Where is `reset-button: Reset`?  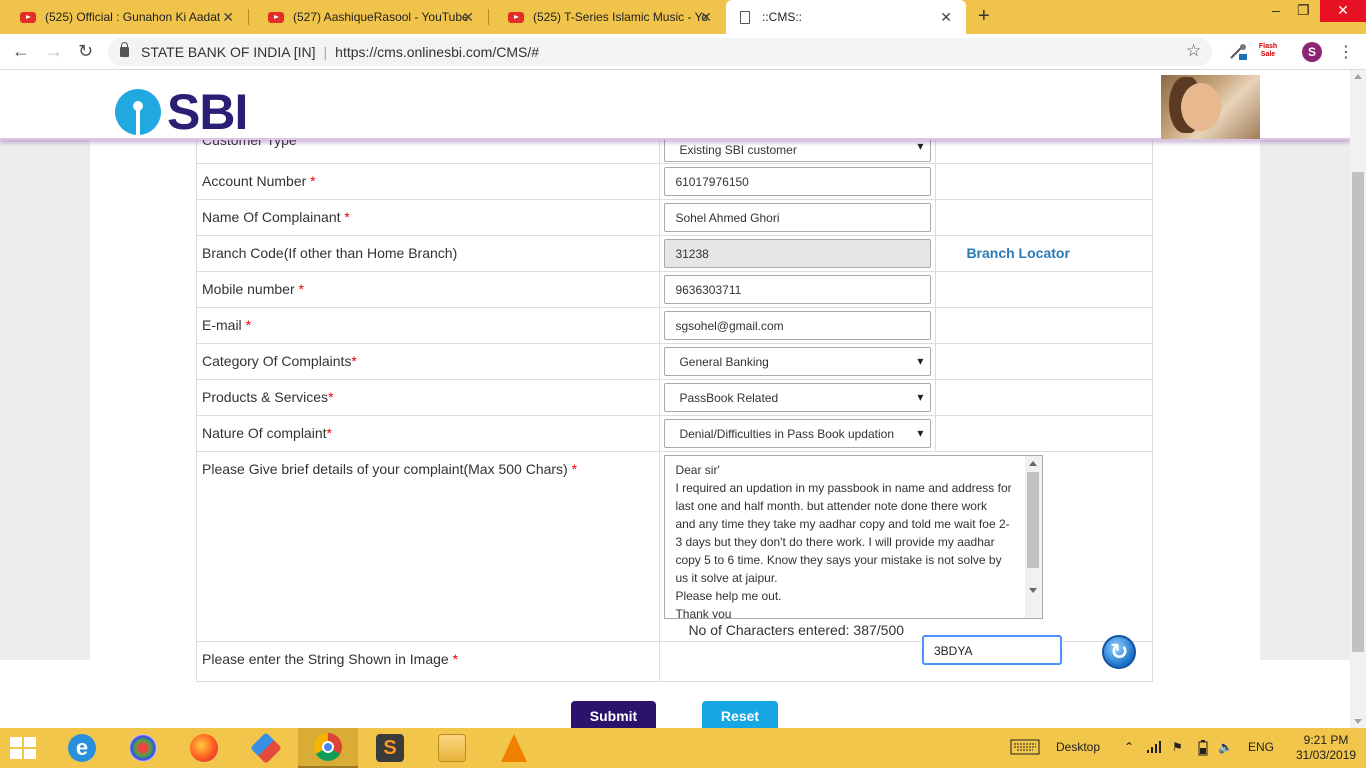
reset-button: Reset is located at coordinates (740, 716).